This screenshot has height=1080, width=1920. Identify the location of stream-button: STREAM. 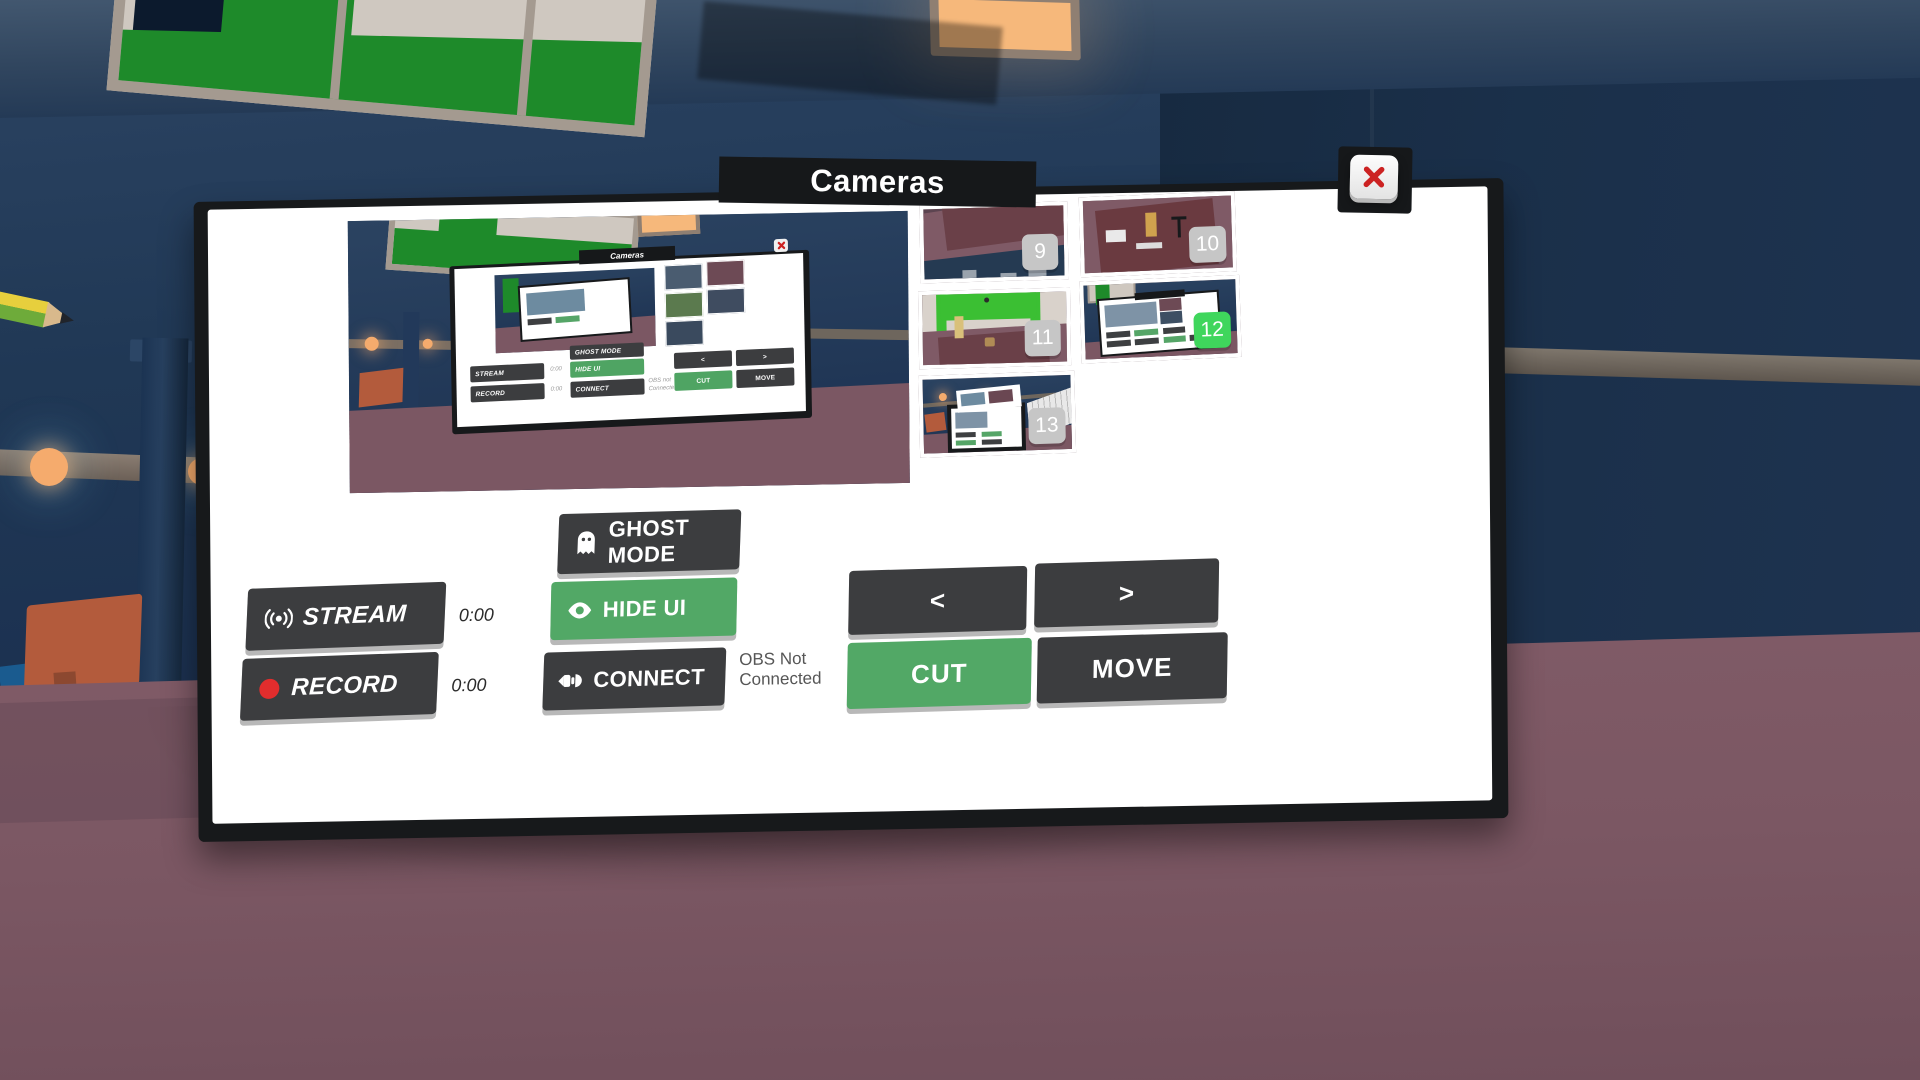
(346, 616).